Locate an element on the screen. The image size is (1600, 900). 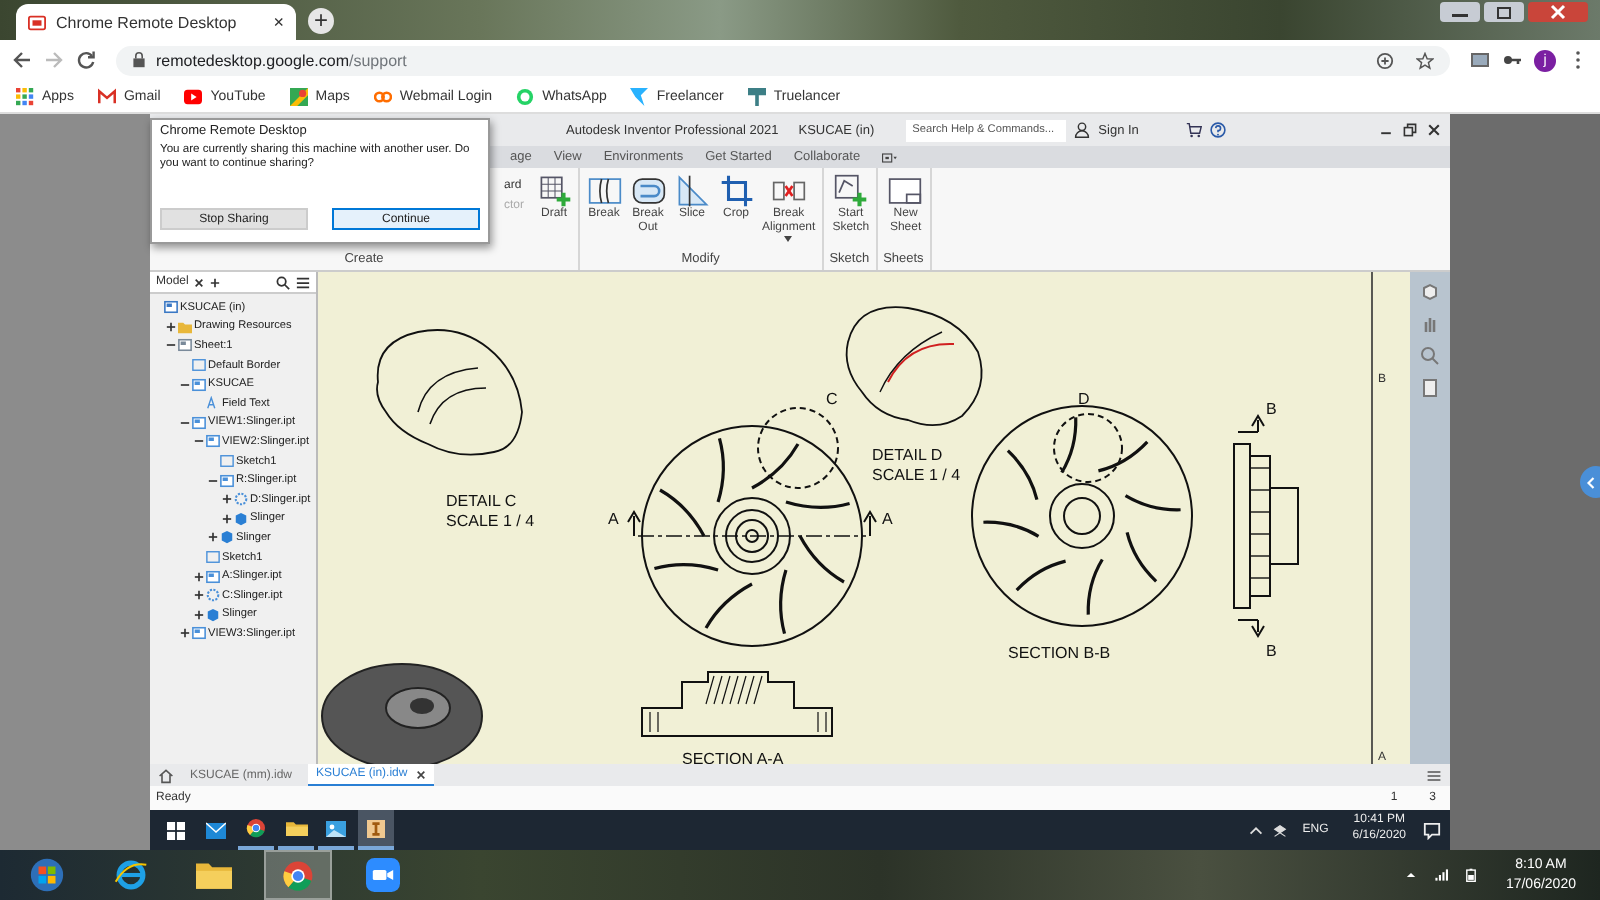
chat-bubble-icon is located at coordinates (525, 96).